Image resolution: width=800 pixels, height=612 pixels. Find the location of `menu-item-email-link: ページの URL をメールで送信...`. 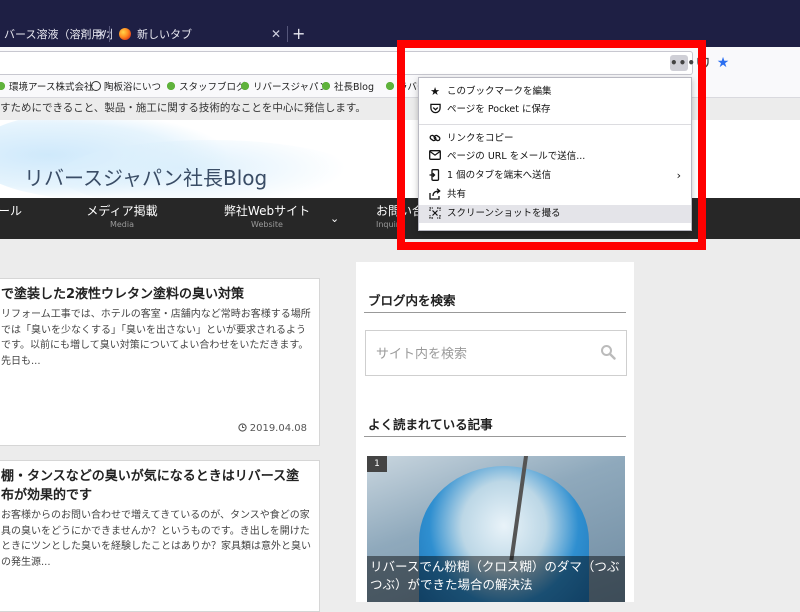

menu-item-email-link: ページの URL をメールで送信... is located at coordinates (555, 157).